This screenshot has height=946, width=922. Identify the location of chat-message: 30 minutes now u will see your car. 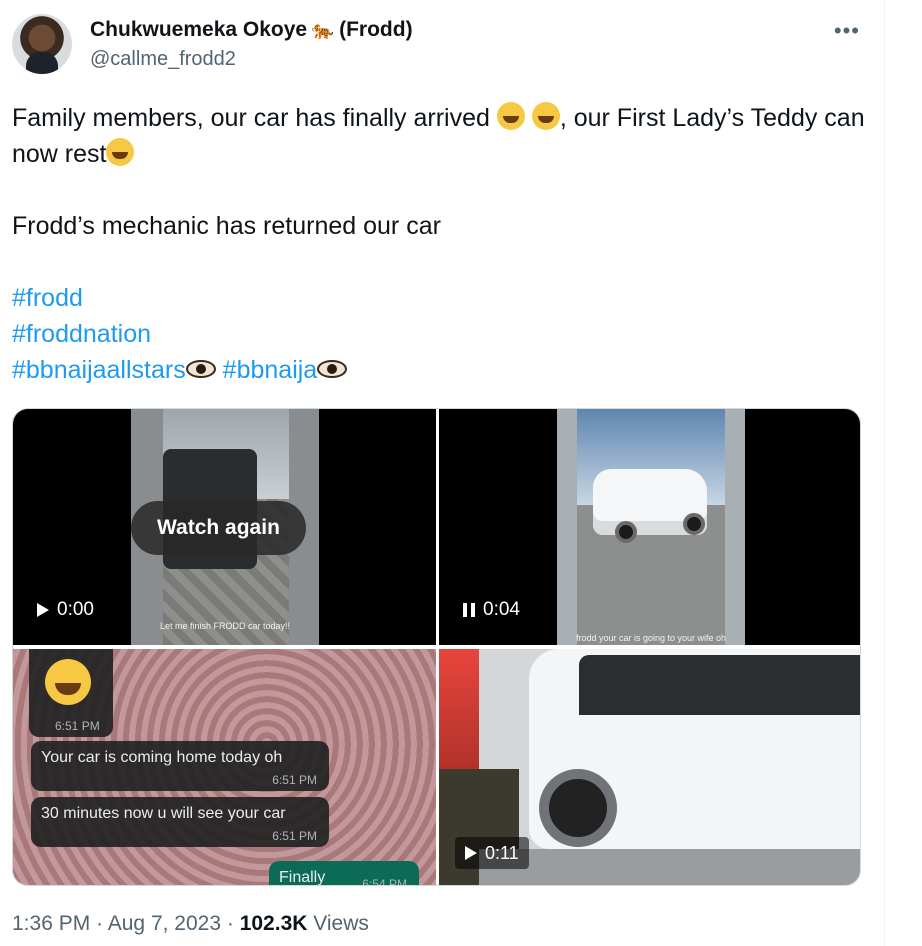
(163, 813).